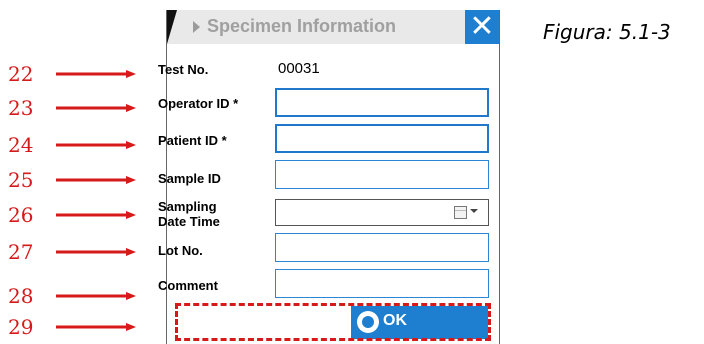 The image size is (704, 344). What do you see at coordinates (192, 140) in the screenshot?
I see `patient-id-label: Patient ID *` at bounding box center [192, 140].